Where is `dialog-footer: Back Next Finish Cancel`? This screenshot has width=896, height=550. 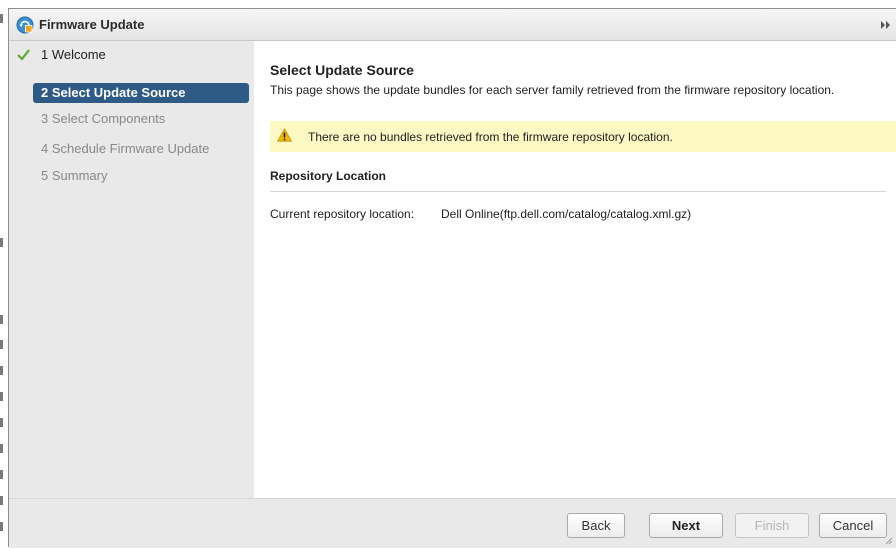 dialog-footer: Back Next Finish Cancel is located at coordinates (452, 523).